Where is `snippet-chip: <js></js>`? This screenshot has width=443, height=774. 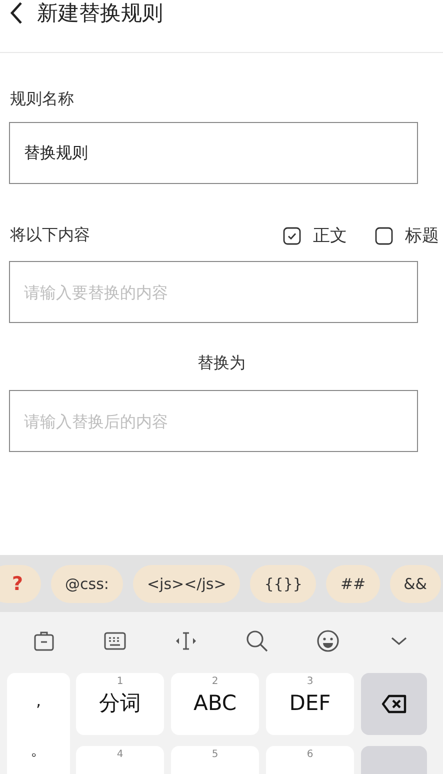 snippet-chip: <js></js> is located at coordinates (186, 583).